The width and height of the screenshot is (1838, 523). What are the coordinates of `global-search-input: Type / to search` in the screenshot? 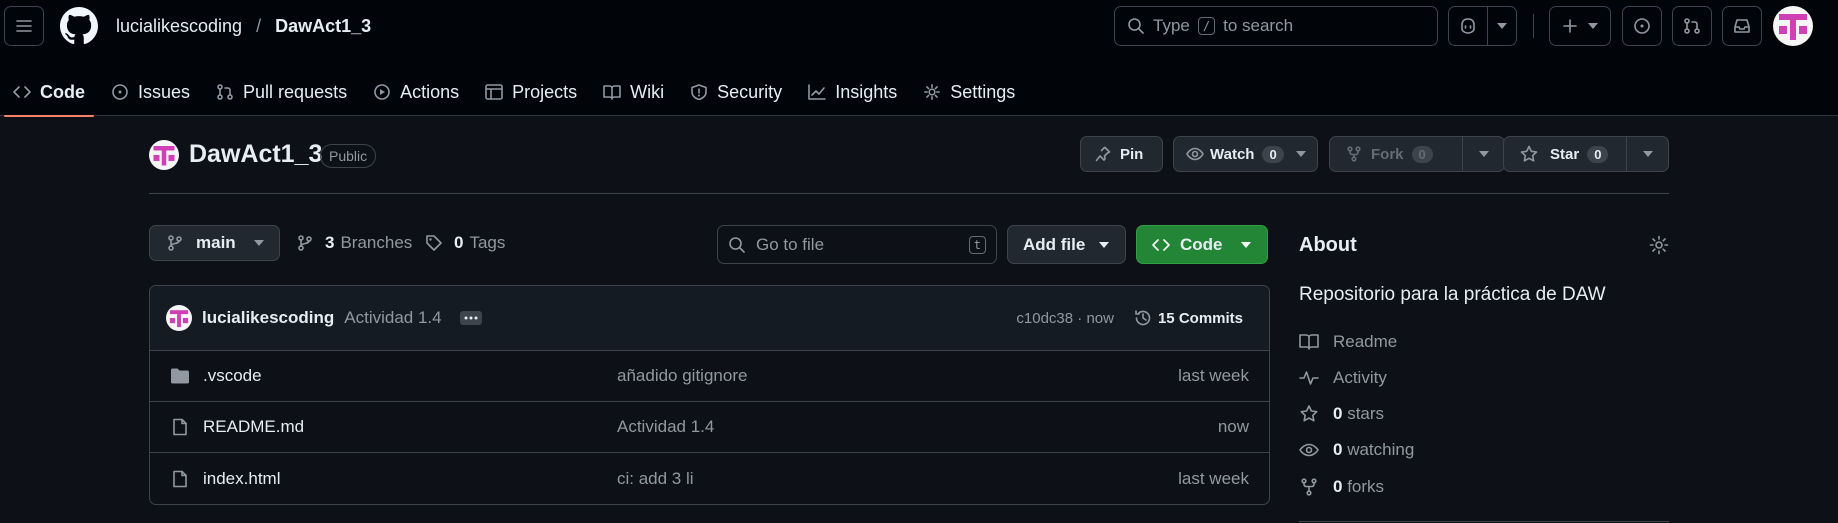 It's located at (1276, 26).